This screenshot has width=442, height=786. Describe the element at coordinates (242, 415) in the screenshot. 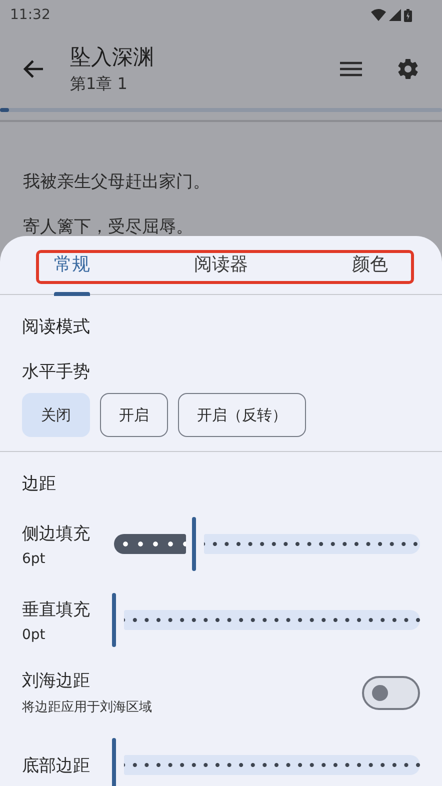

I see `option-chip: 开启（反转）` at that location.